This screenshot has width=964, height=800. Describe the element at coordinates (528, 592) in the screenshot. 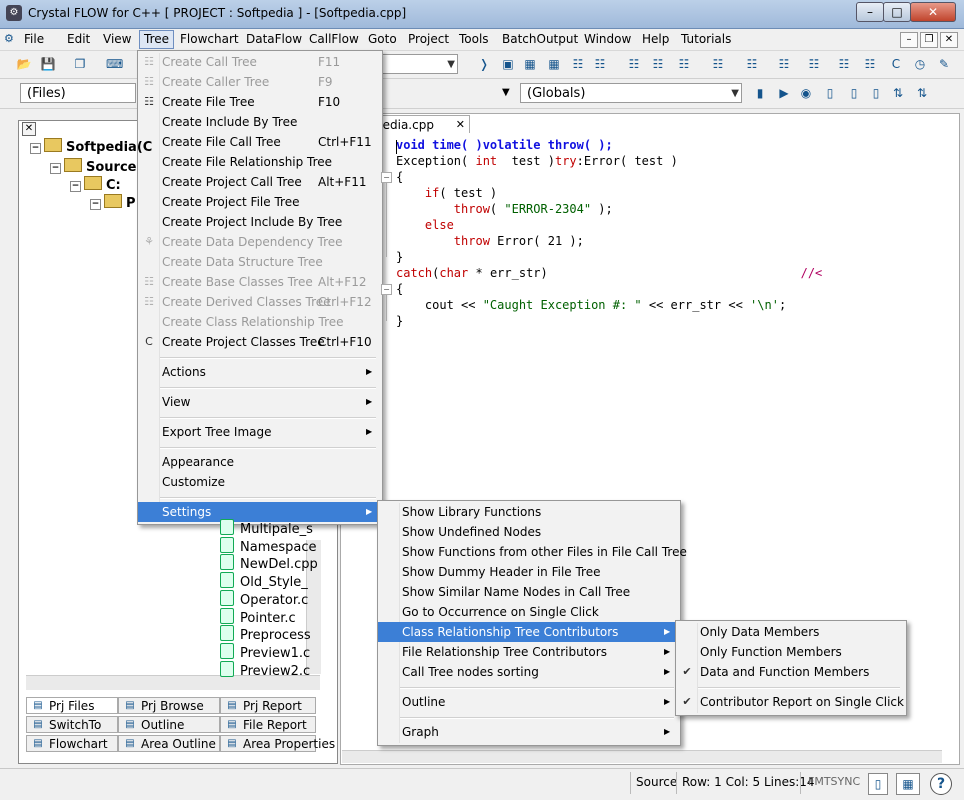

I see `menu-item-show-similar-name-nodes-in-call-tree: Show Similar Name Nodes in Call Tree` at that location.